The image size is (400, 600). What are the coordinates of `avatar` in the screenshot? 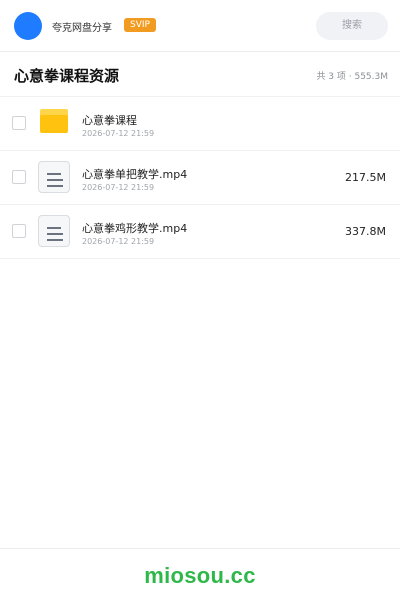 It's located at (28, 26).